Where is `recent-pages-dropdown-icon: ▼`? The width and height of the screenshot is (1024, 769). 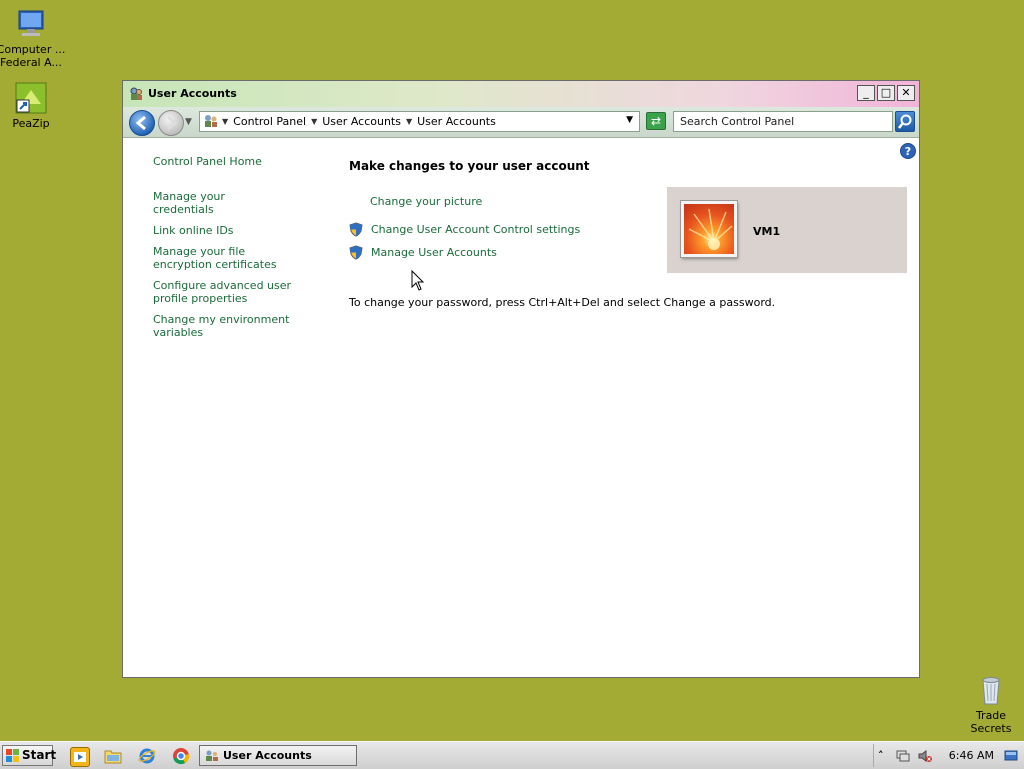
recent-pages-dropdown-icon: ▼ is located at coordinates (188, 122).